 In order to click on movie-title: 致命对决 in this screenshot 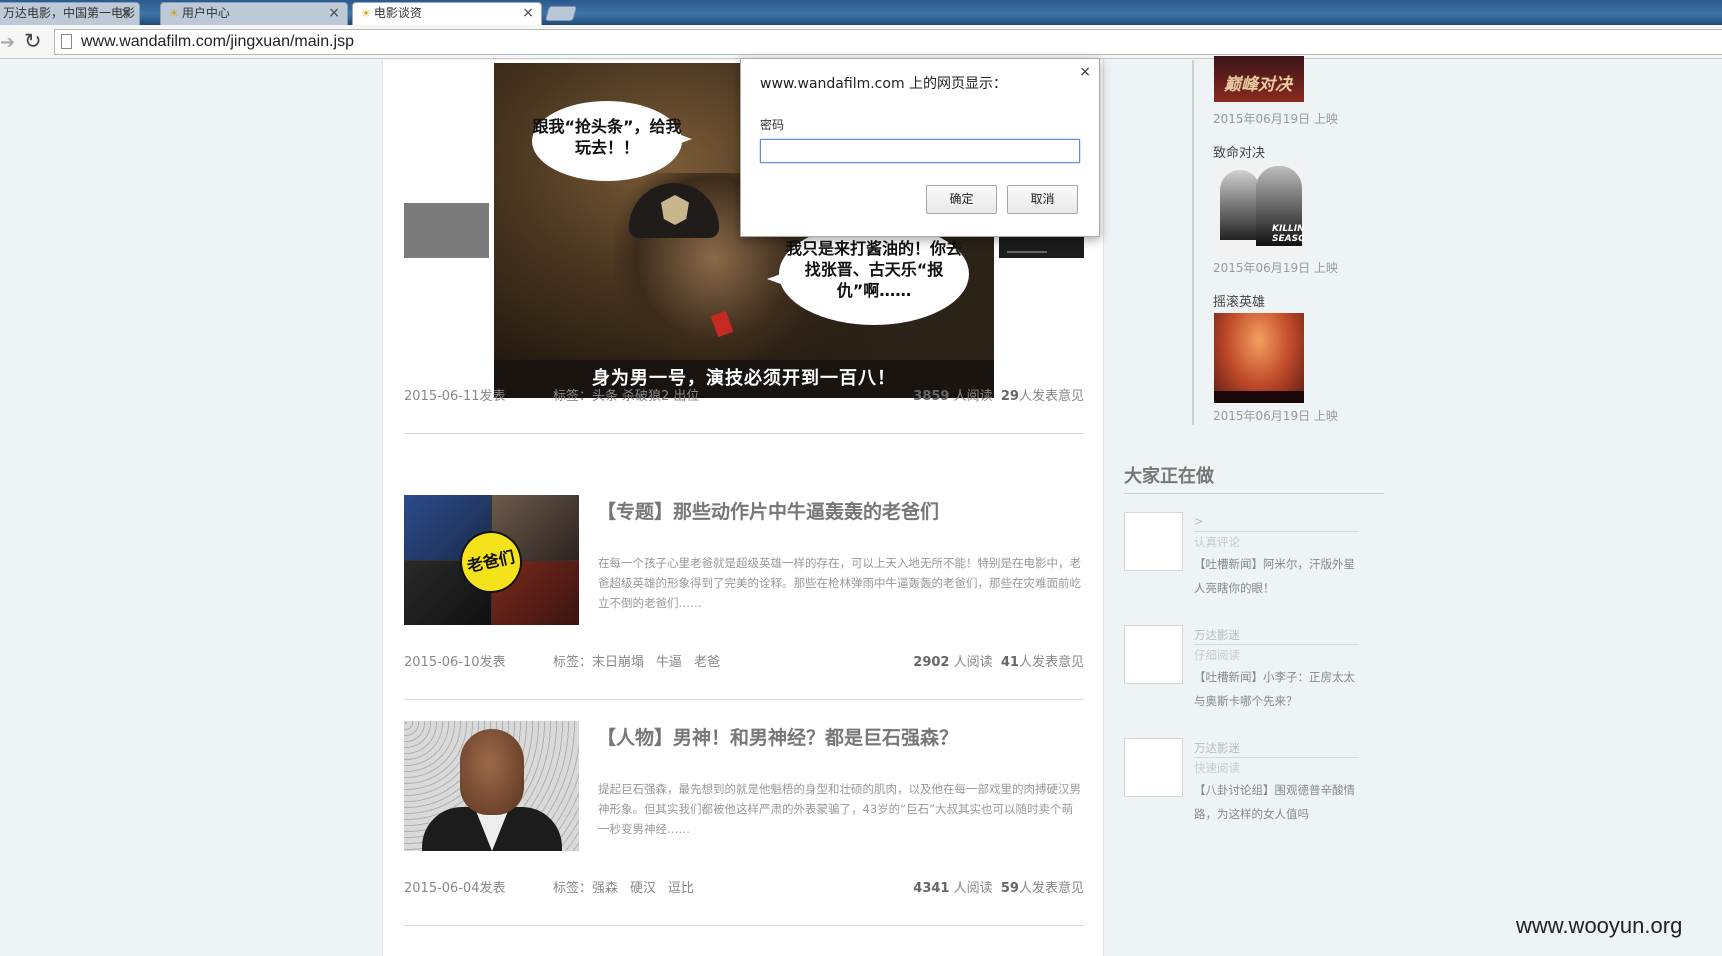, I will do `click(1239, 151)`.